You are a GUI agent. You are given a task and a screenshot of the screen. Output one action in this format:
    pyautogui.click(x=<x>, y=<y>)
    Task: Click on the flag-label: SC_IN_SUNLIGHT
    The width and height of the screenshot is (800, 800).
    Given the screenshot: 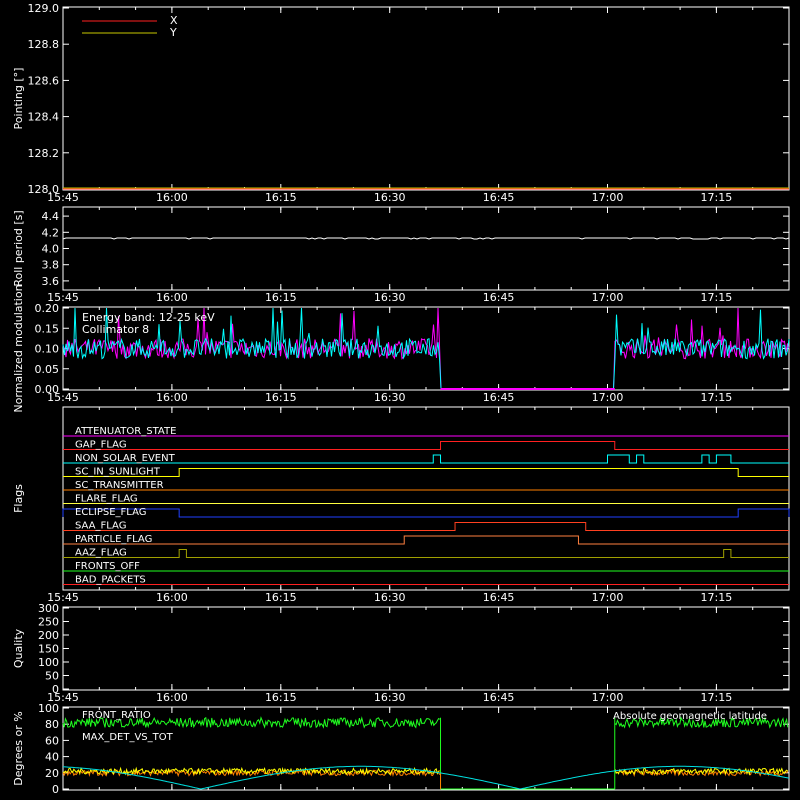 What is the action you would take?
    pyautogui.click(x=118, y=472)
    